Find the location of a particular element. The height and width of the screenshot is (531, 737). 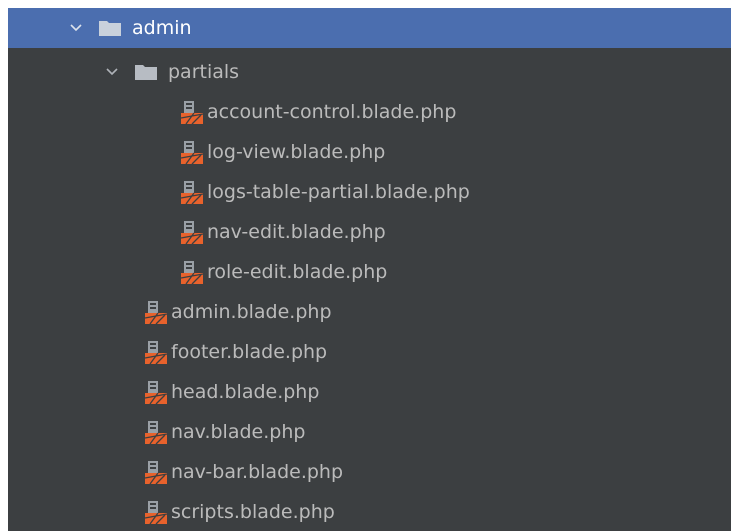

tree-file-nav-edit: nav-edit.blade.php is located at coordinates (369, 232).